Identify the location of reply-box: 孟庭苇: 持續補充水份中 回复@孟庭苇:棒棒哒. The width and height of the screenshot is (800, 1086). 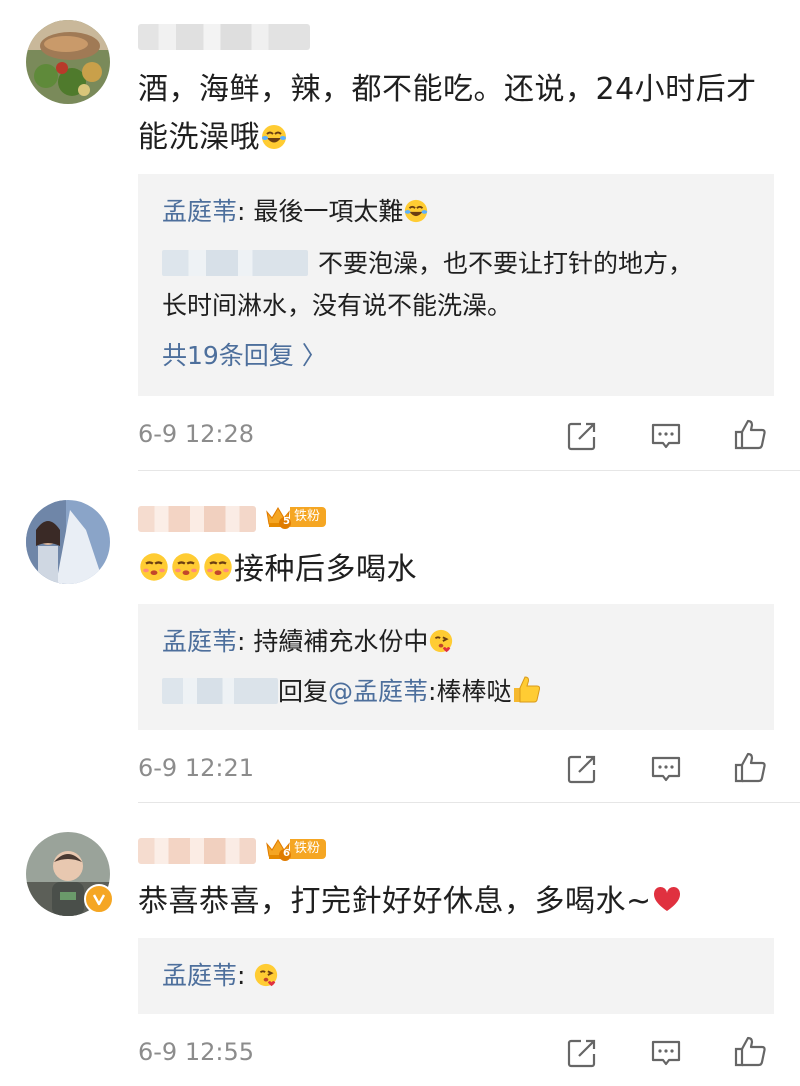
(456, 667).